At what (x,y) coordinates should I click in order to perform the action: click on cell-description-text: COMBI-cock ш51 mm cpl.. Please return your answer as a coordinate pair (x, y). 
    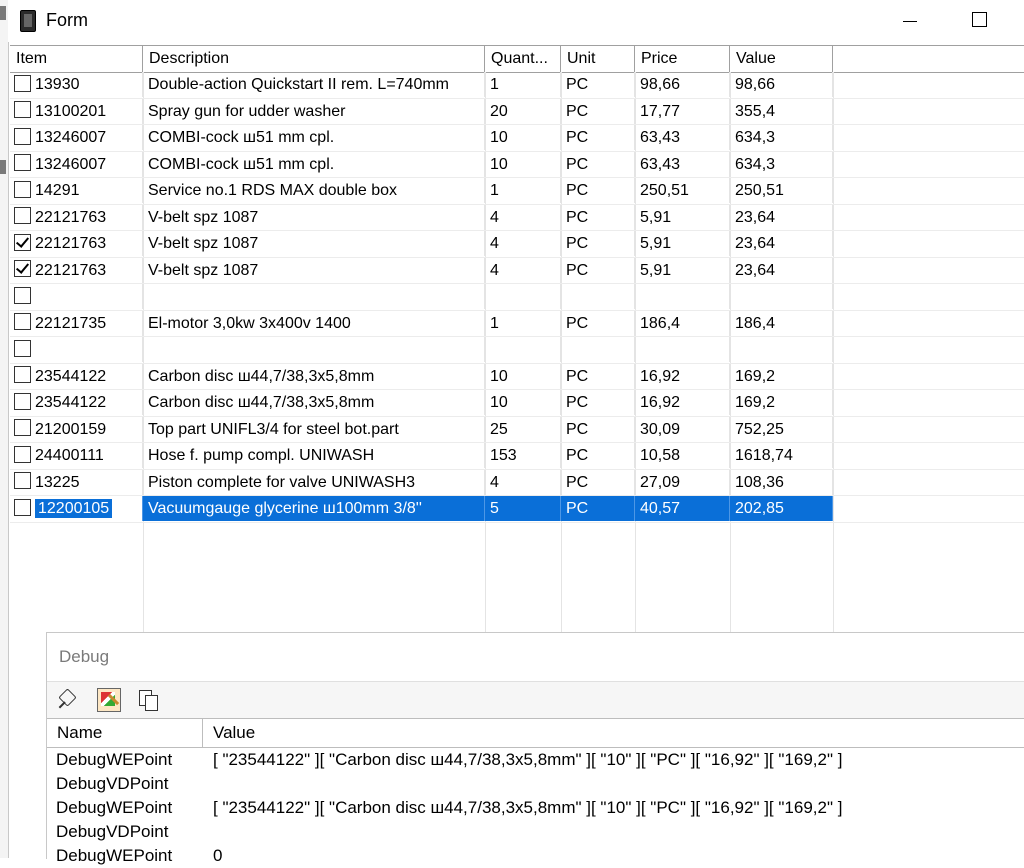
    Looking at the image, I should click on (241, 137).